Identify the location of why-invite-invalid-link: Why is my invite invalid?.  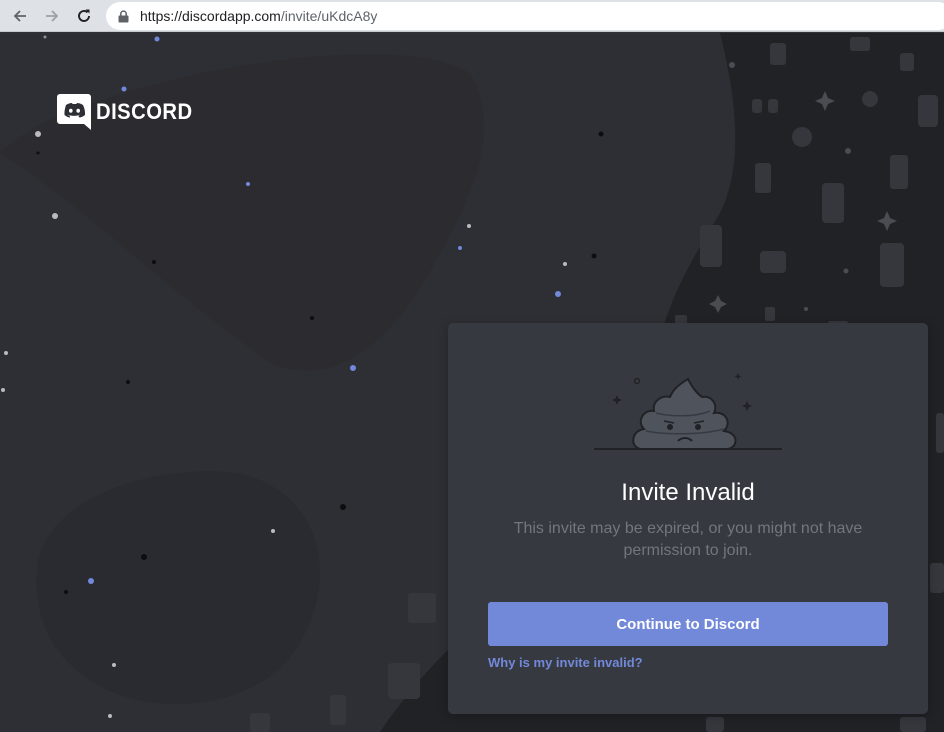
(565, 662).